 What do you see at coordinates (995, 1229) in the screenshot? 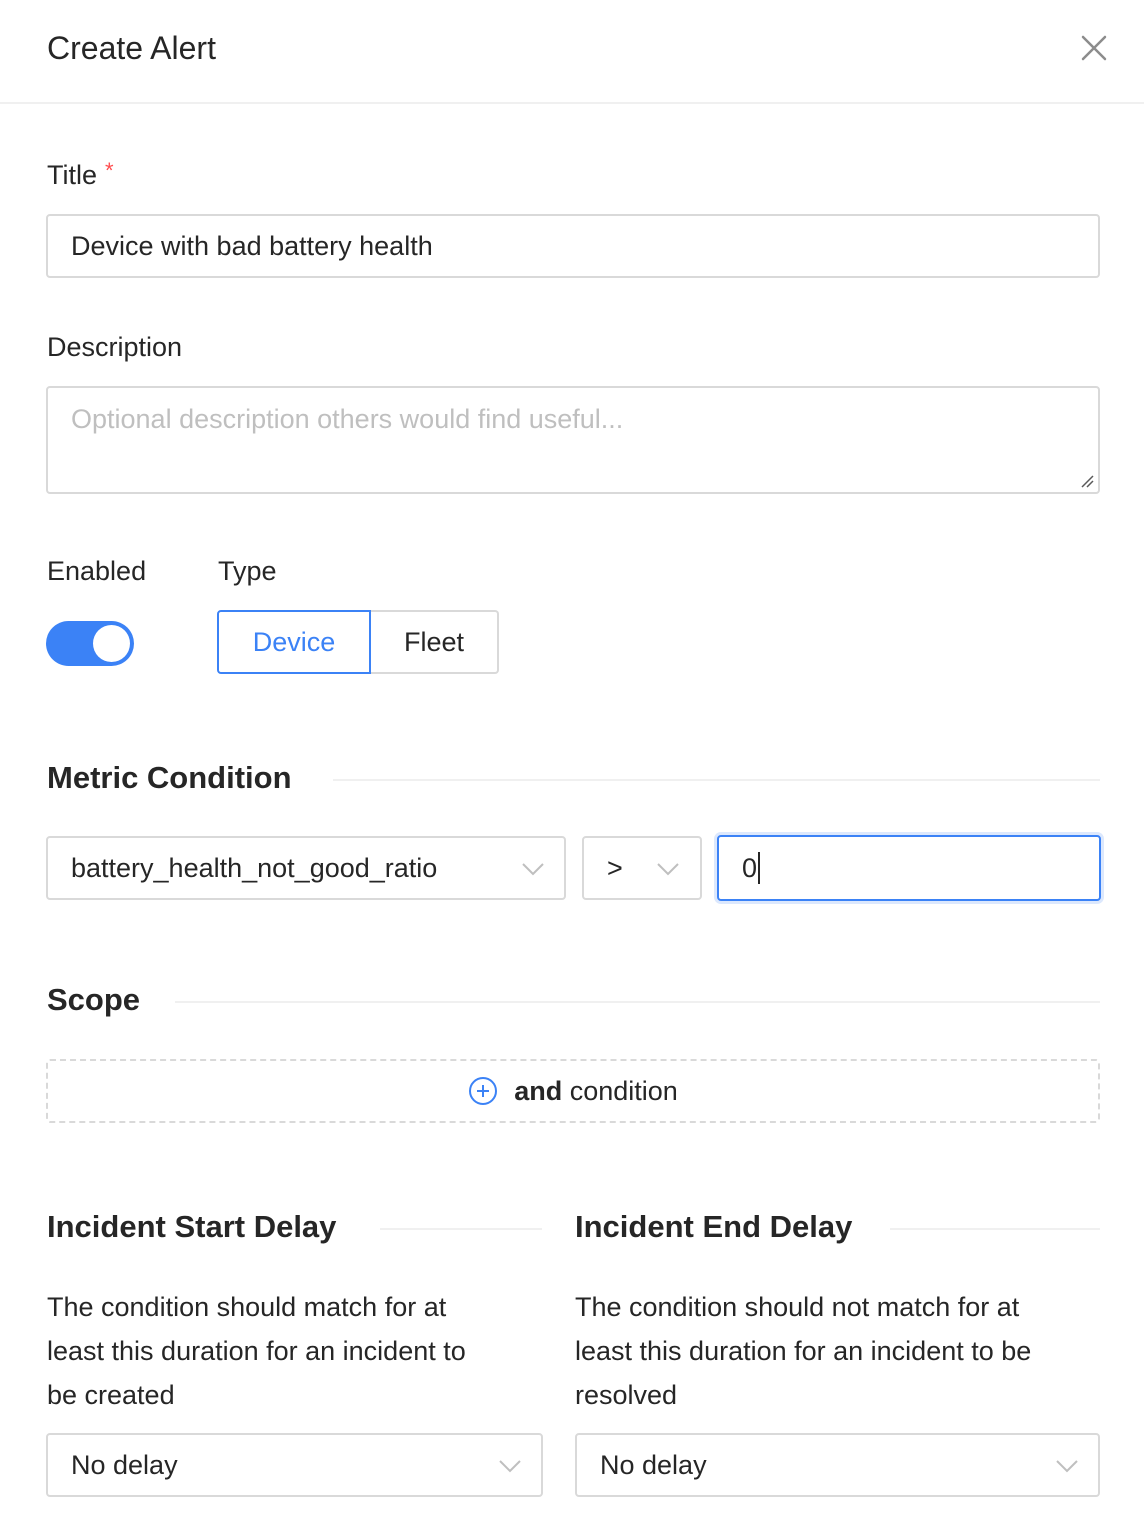
I see `end-delay-divider` at bounding box center [995, 1229].